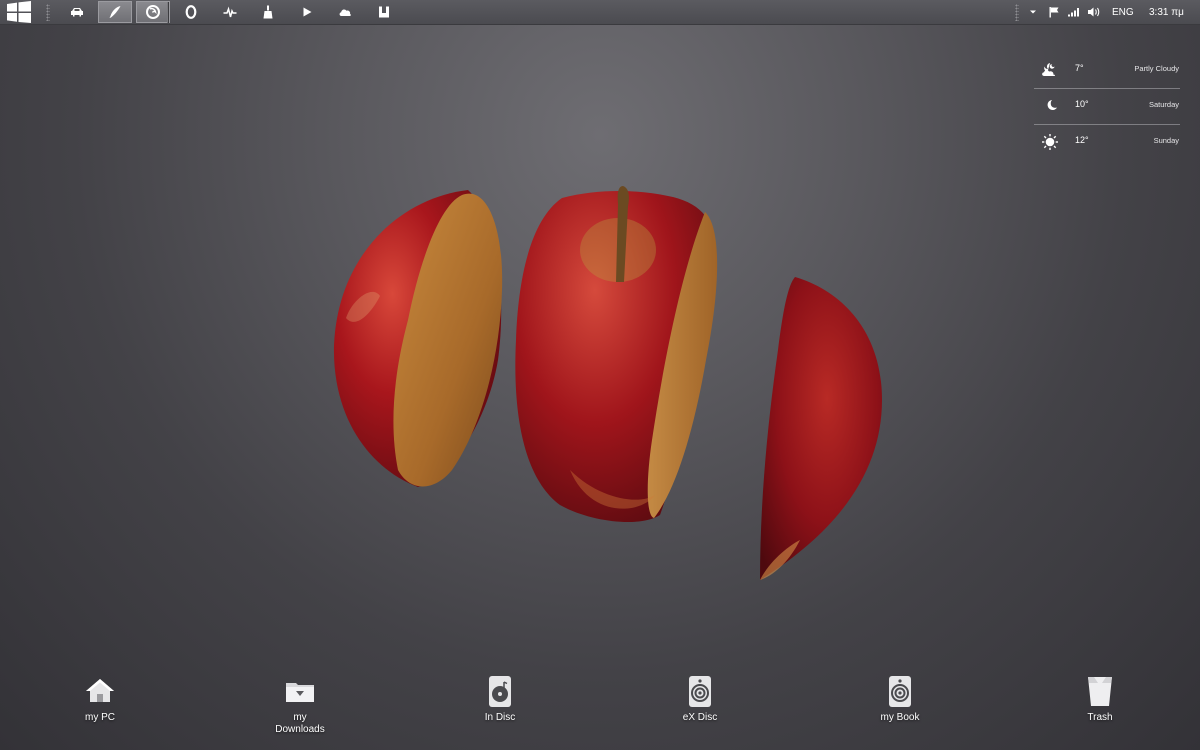 This screenshot has height=750, width=1200. I want to click on pulse-icon, so click(230, 12).